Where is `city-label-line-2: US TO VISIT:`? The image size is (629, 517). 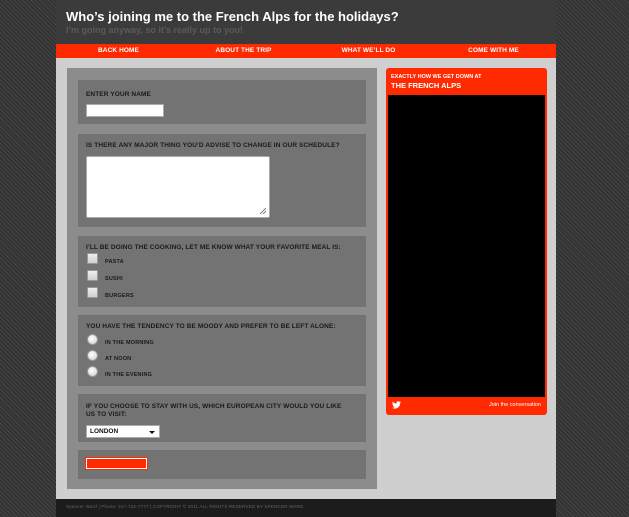
city-label-line-2: US TO VISIT: is located at coordinates (106, 414).